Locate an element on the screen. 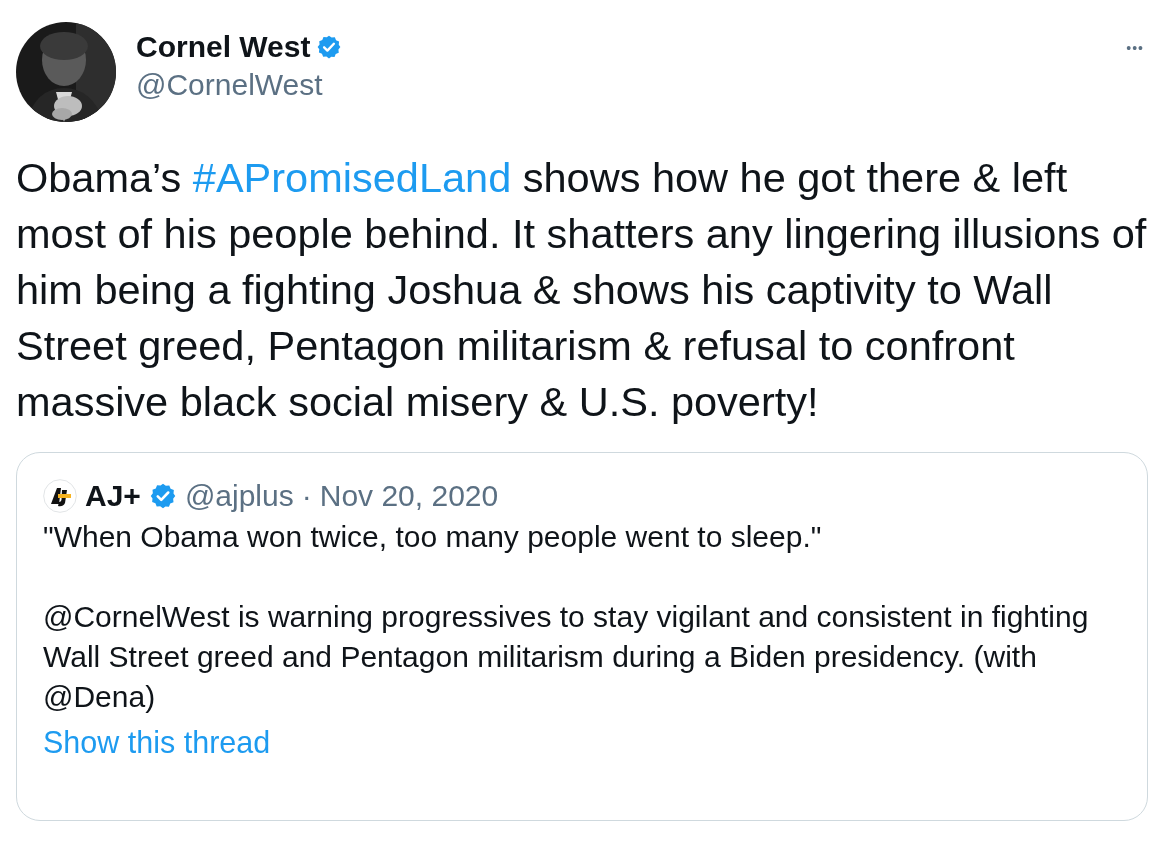  more-button: ••• is located at coordinates (1135, 48).